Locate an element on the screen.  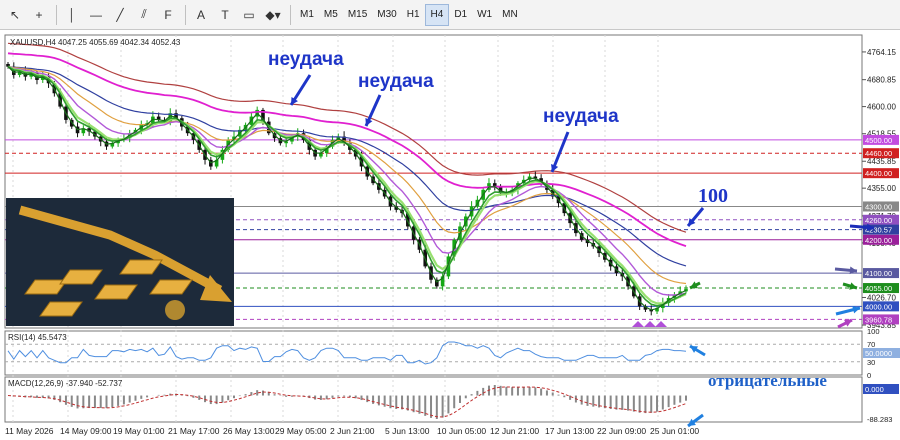
level-label: 4260.00 is located at coordinates (878, 220).